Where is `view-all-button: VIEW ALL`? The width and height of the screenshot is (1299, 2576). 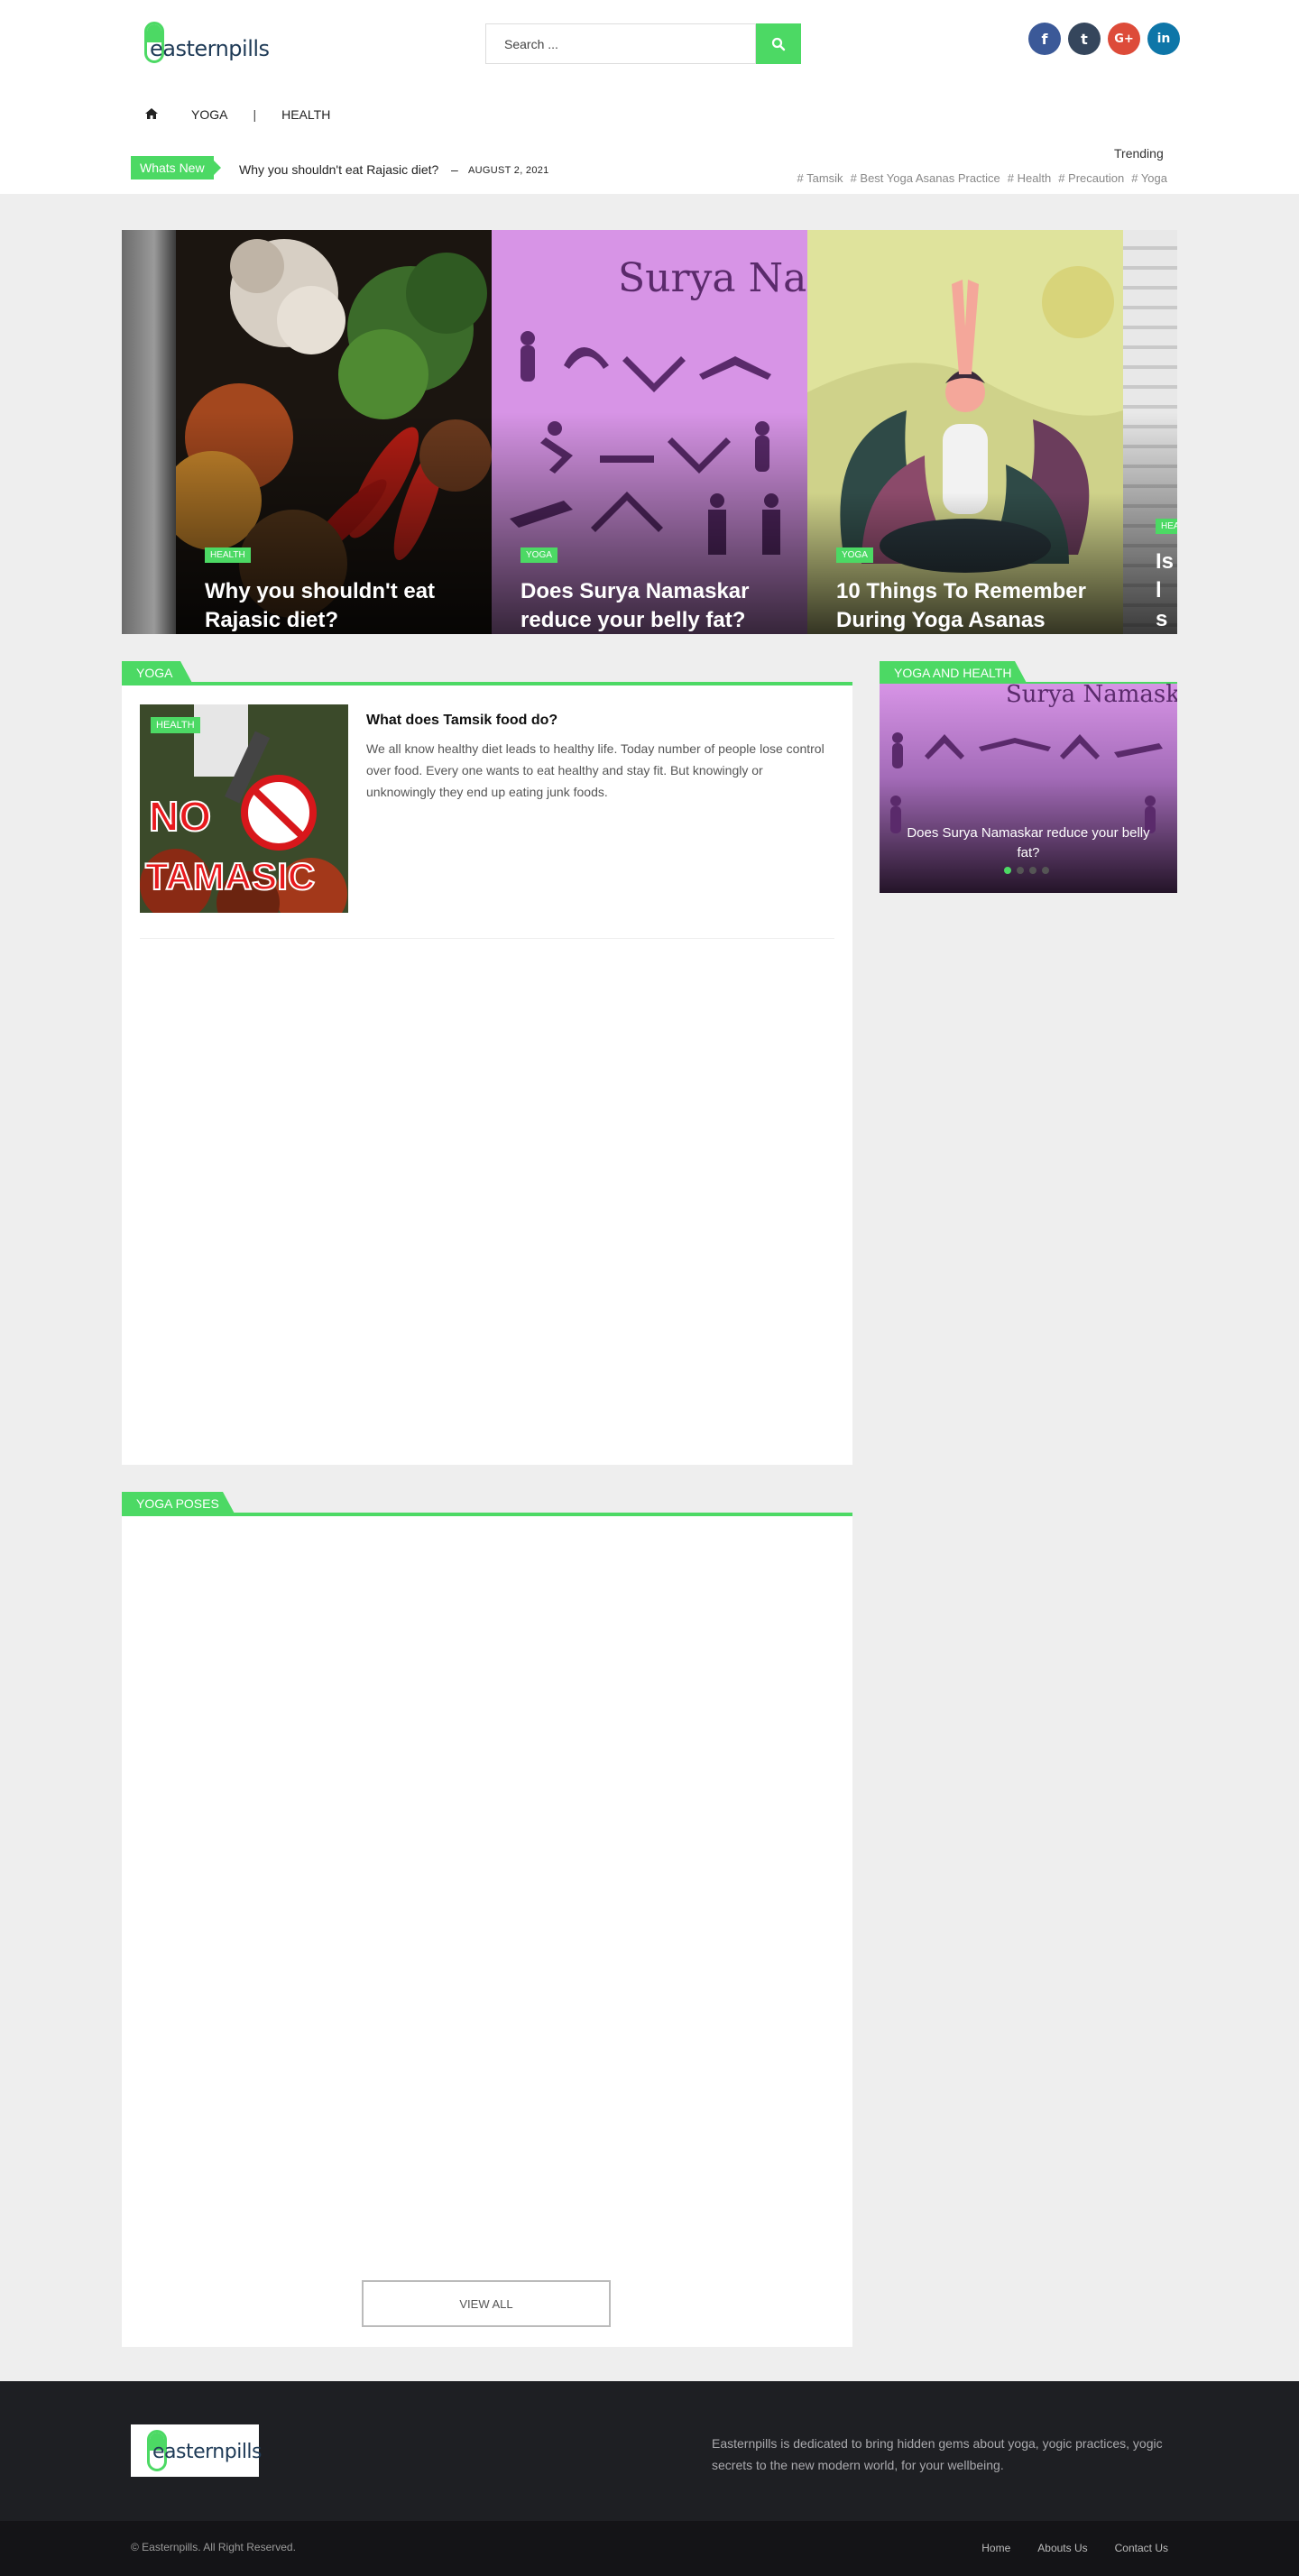 view-all-button: VIEW ALL is located at coordinates (486, 2304).